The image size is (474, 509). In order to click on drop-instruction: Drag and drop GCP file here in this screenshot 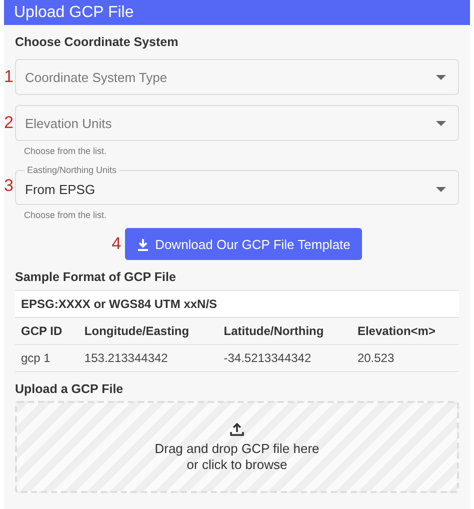, I will do `click(237, 448)`.